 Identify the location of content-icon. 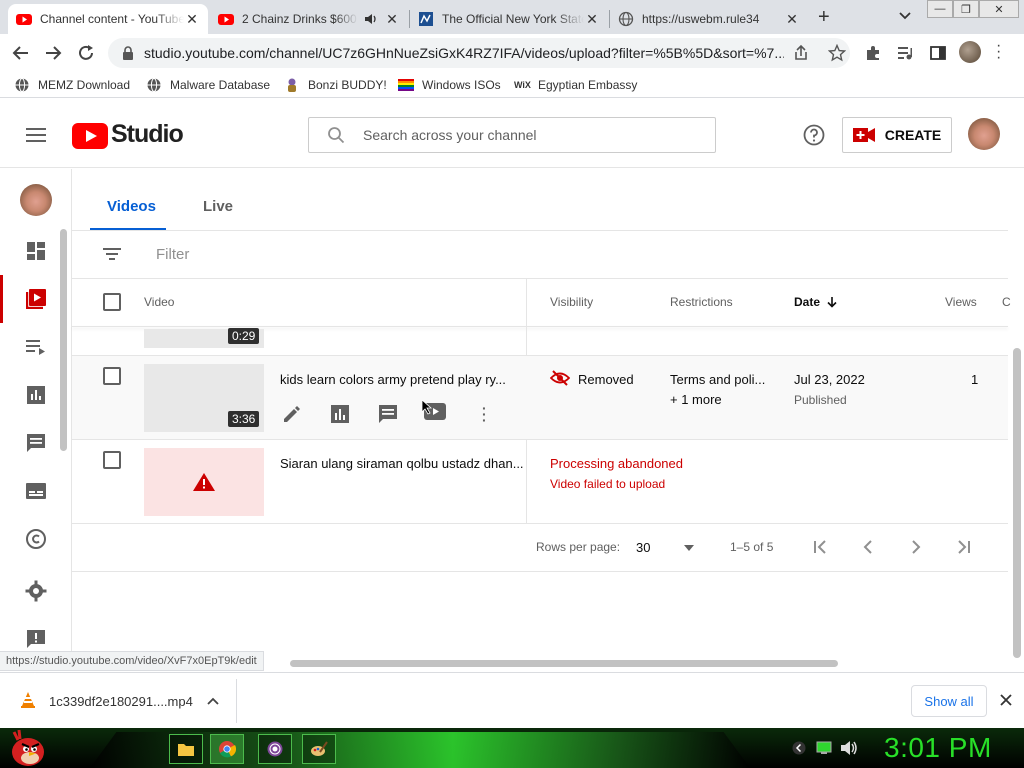
(36, 299).